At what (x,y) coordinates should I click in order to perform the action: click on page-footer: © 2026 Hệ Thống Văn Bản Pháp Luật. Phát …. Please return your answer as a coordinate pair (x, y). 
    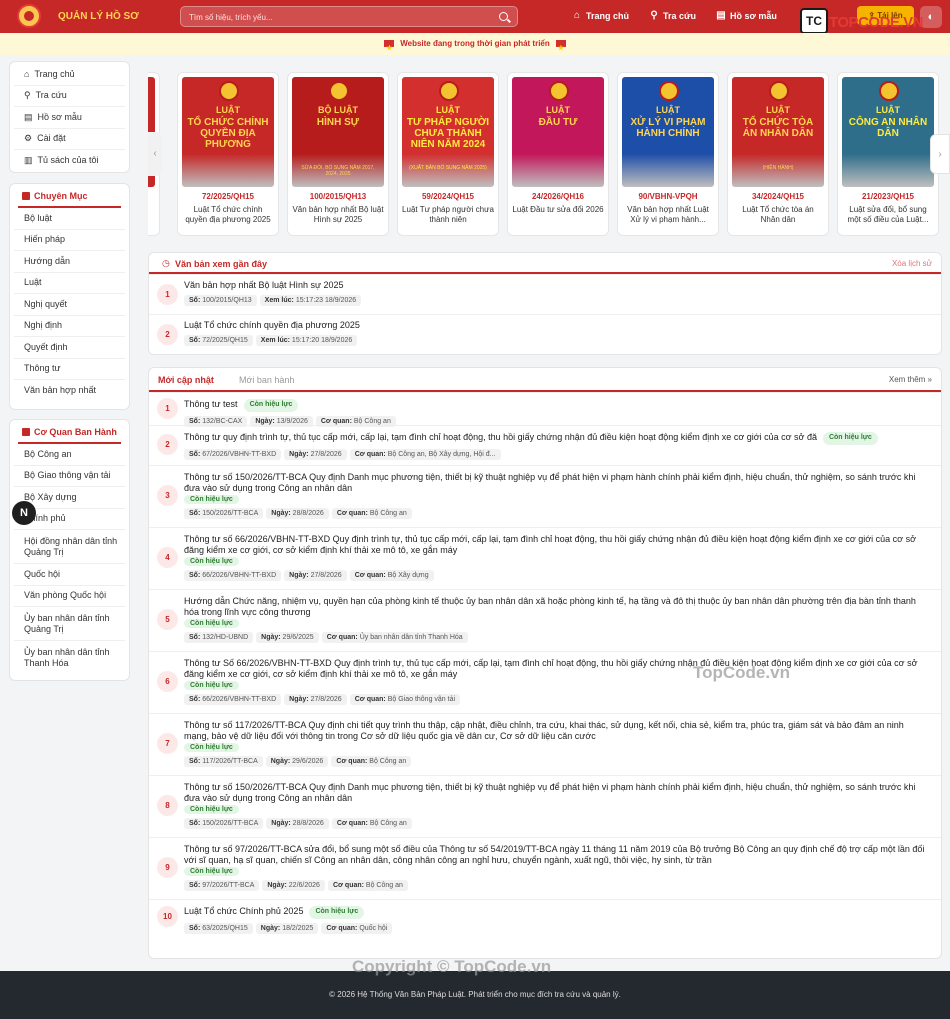
    Looking at the image, I should click on (475, 995).